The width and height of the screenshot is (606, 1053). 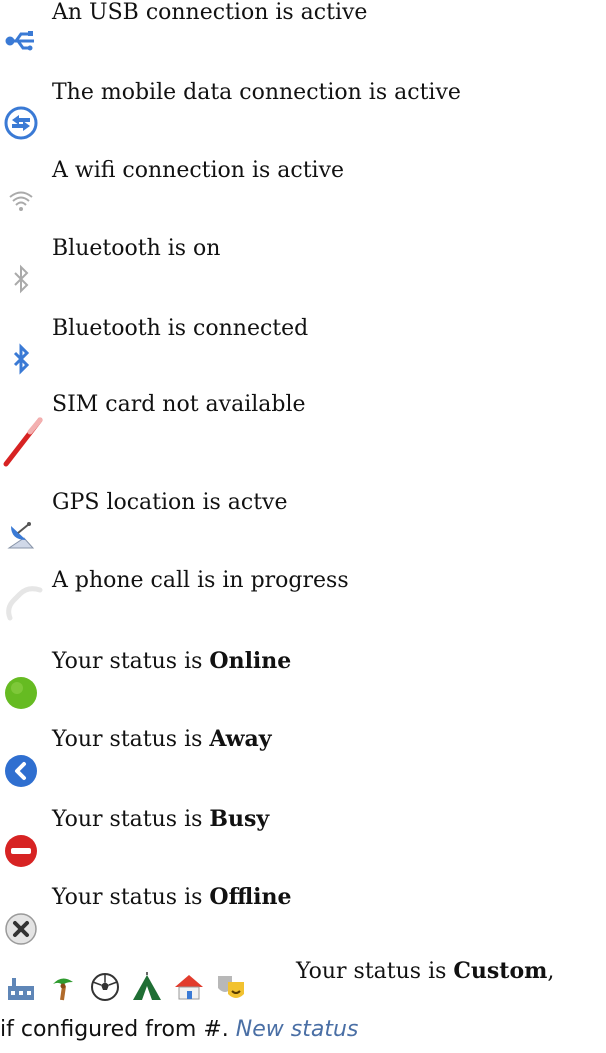 I want to click on bluetooth-connected-icon, so click(x=21, y=359).